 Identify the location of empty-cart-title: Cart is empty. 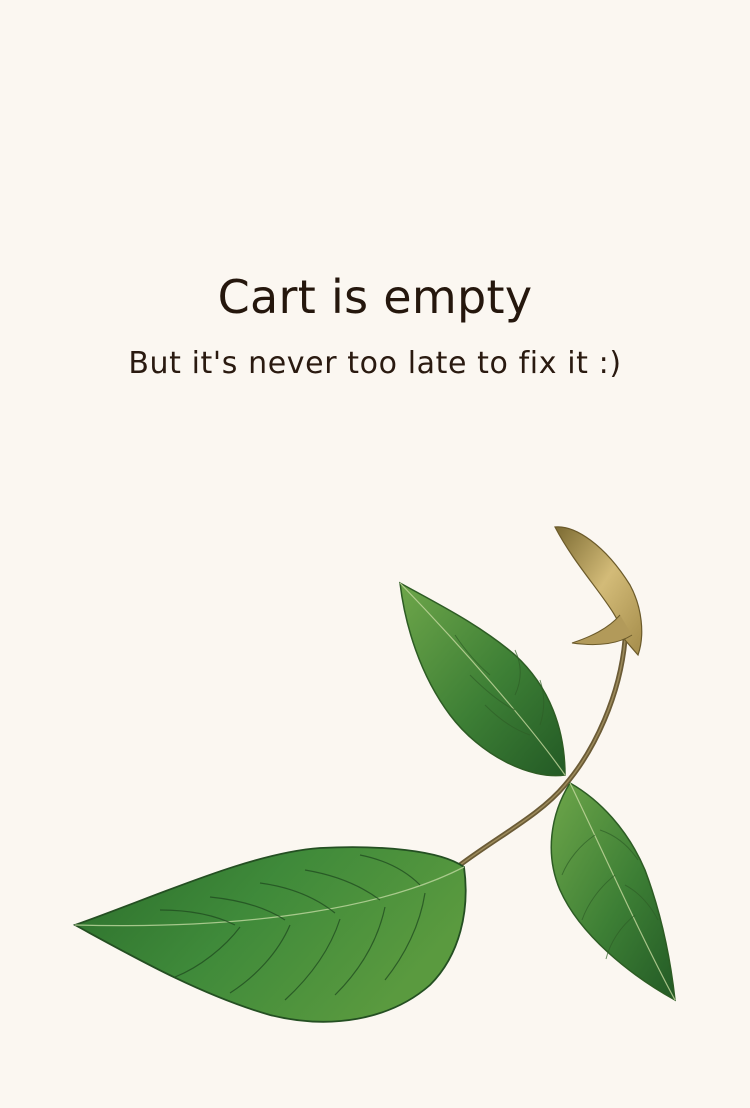
(375, 297).